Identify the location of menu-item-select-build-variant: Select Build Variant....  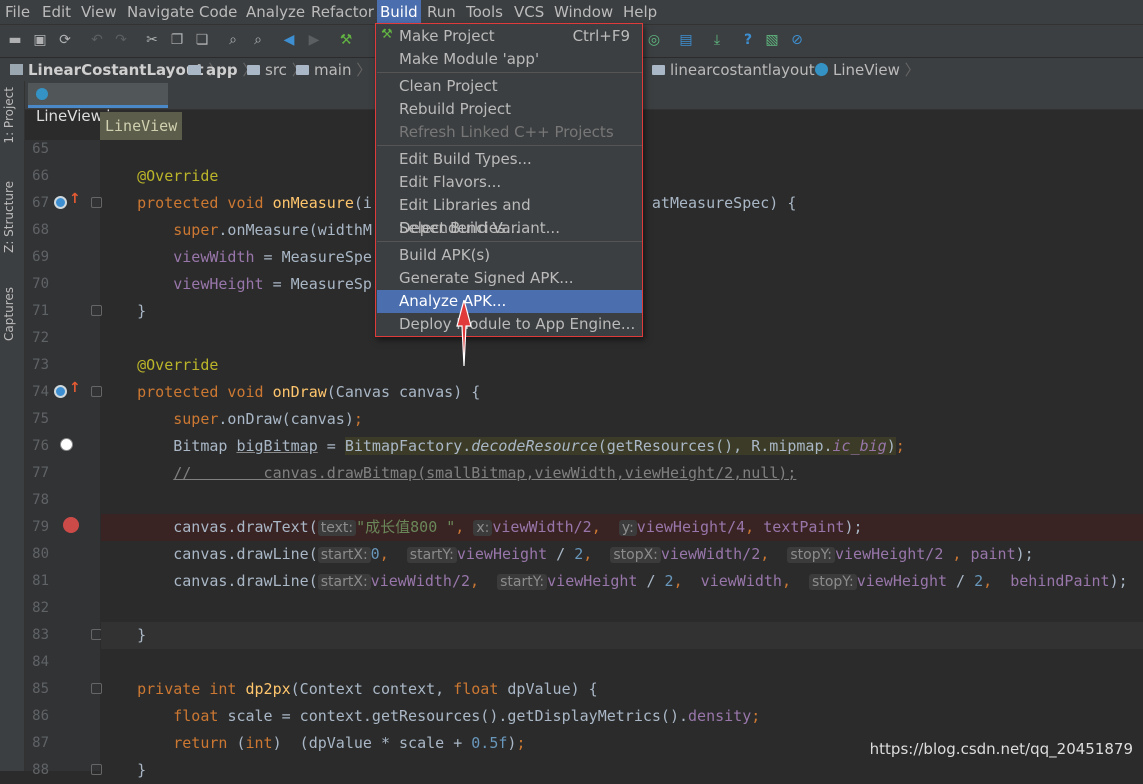
(509, 228).